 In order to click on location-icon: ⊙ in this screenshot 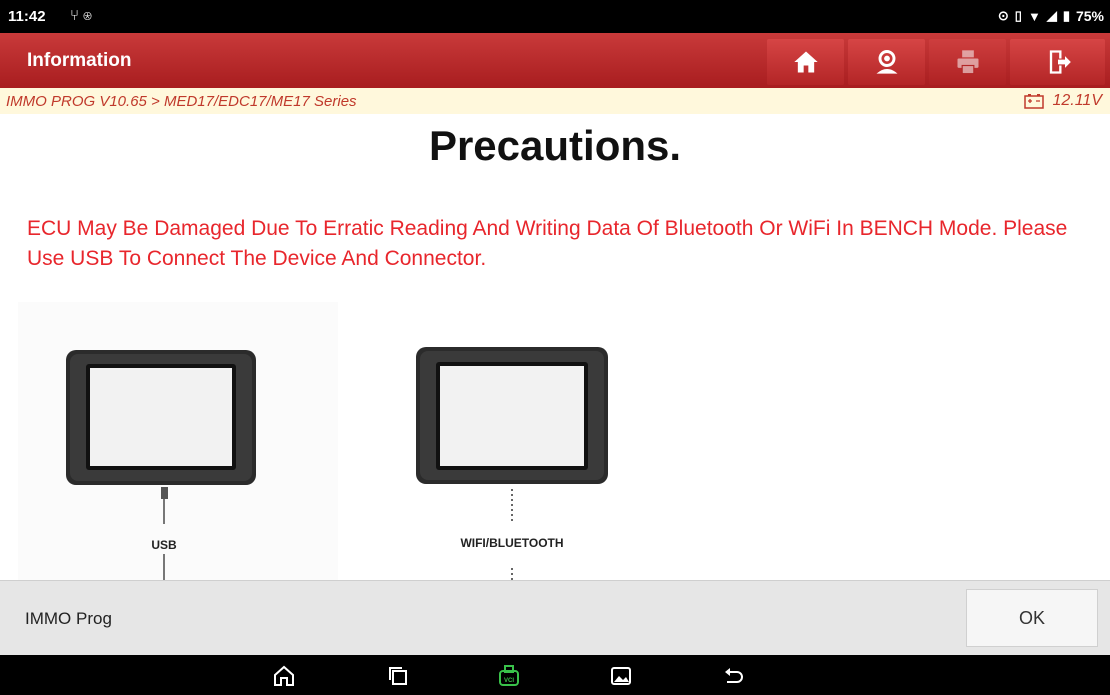, I will do `click(1003, 15)`.